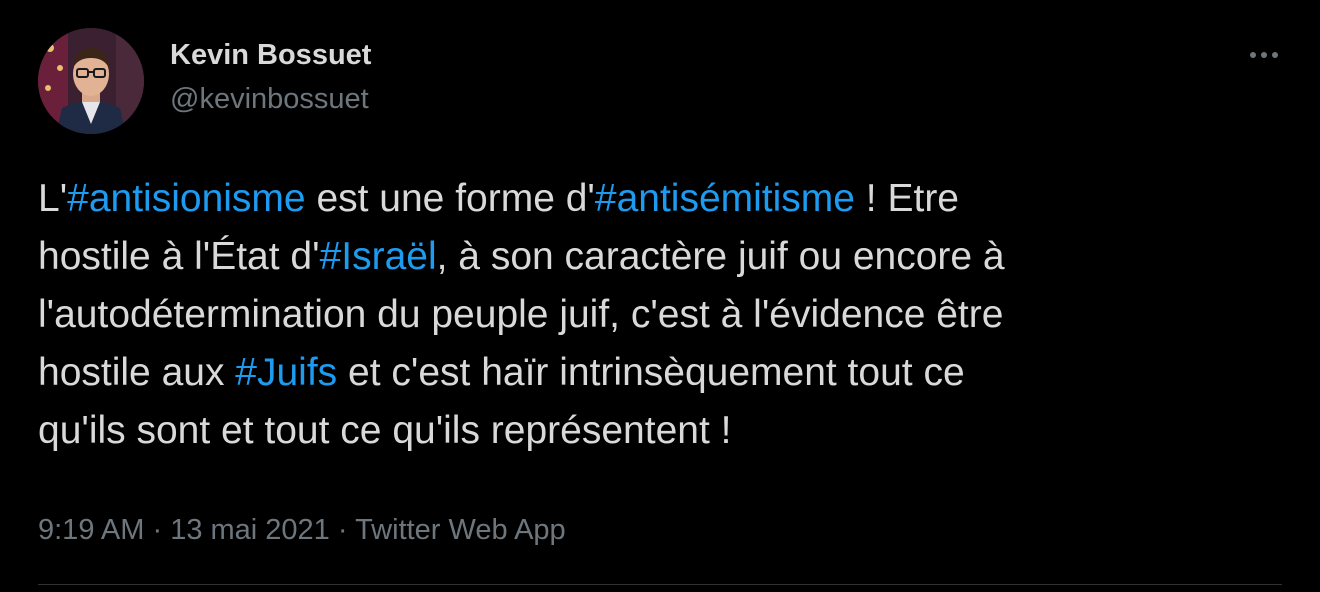 Image resolution: width=1320 pixels, height=592 pixels. I want to click on tweet-meta: 9:19 AM · 13 mai 2021 · Twitter Web App, so click(302, 530).